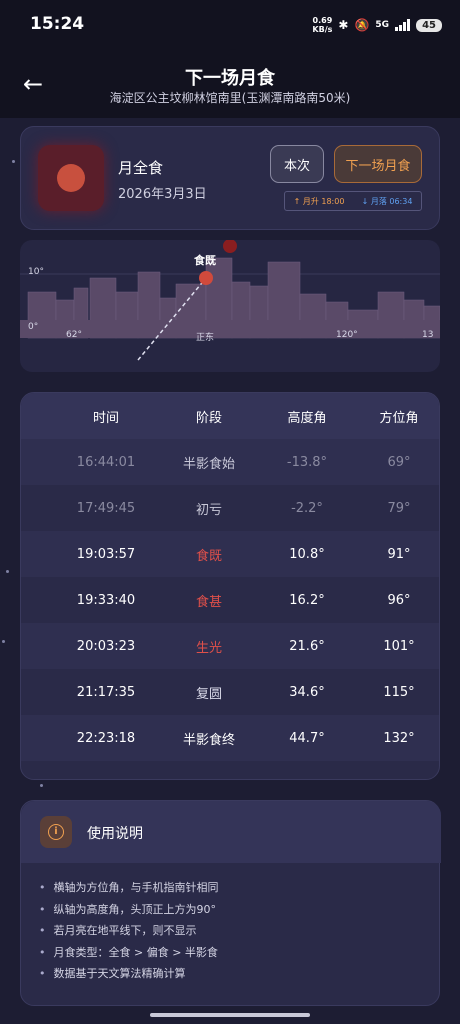  What do you see at coordinates (399, 738) in the screenshot?
I see `azimuth-cell: 132°` at bounding box center [399, 738].